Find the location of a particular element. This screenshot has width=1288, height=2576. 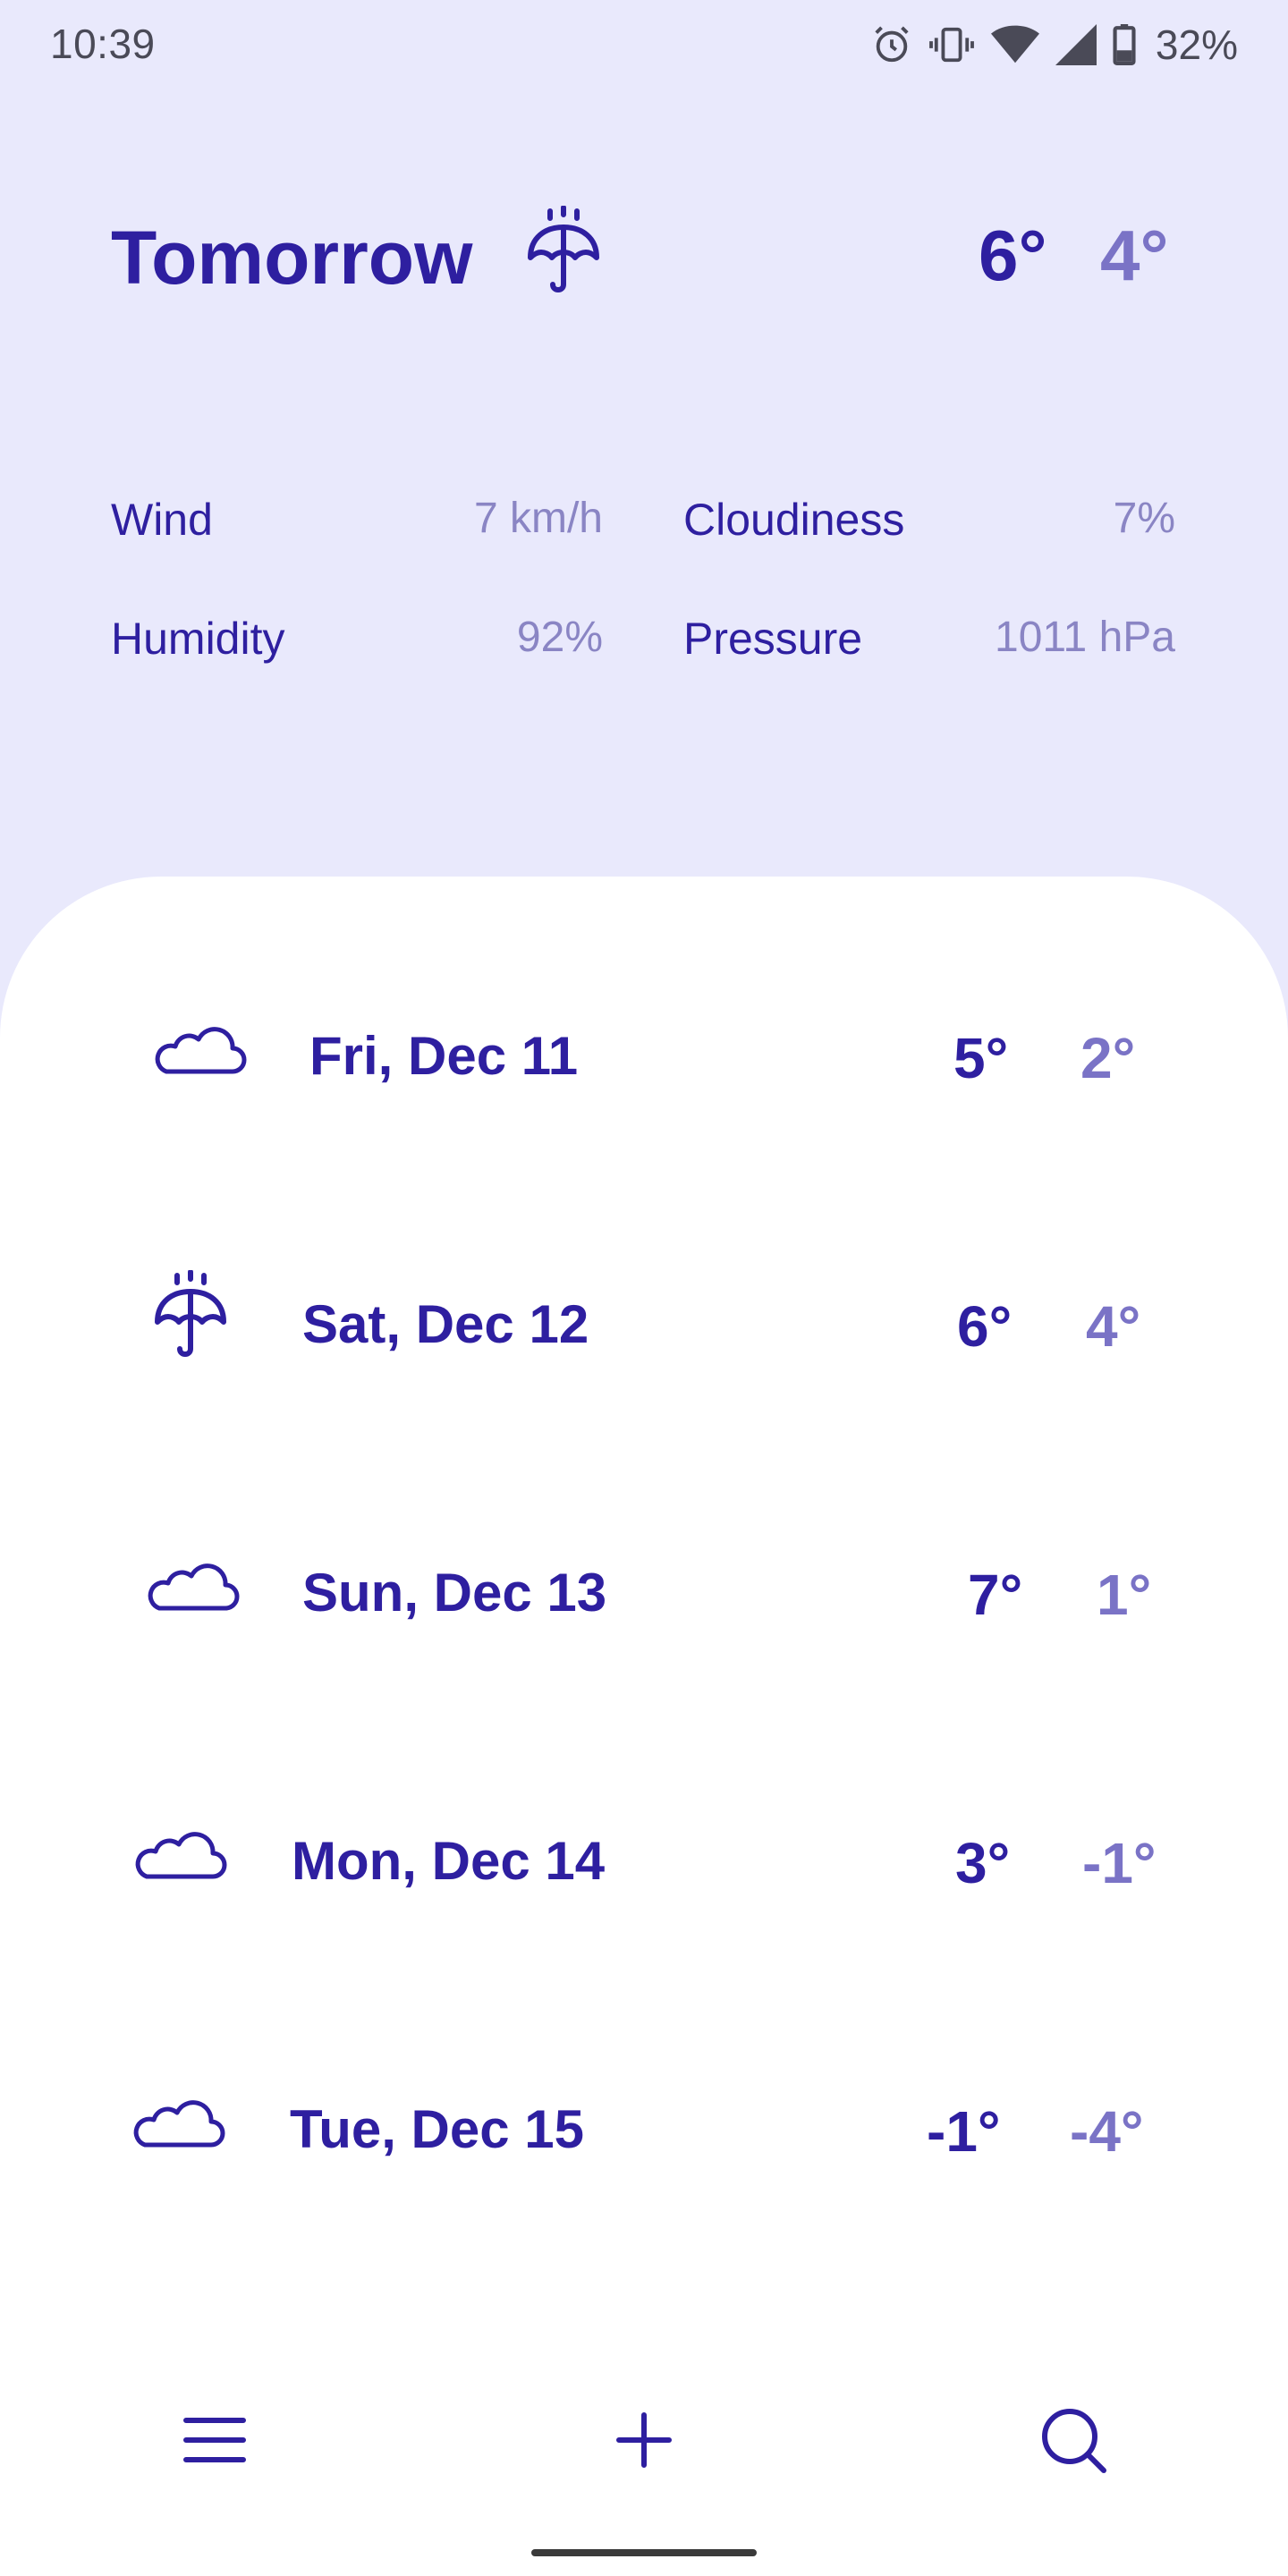

home-indicator is located at coordinates (644, 2552).